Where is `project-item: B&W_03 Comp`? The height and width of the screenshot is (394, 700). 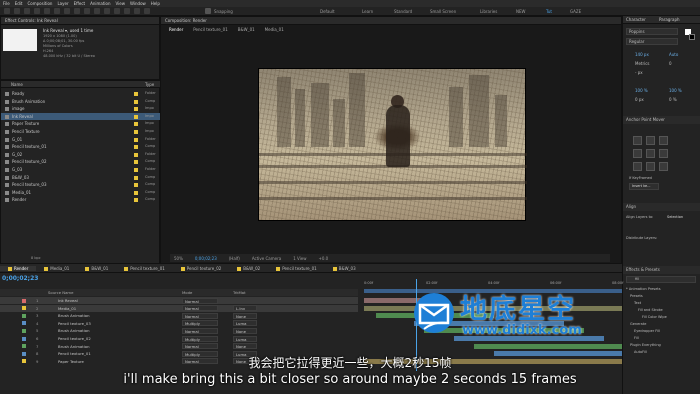
project-item: B&W_03 Comp is located at coordinates (81, 177).